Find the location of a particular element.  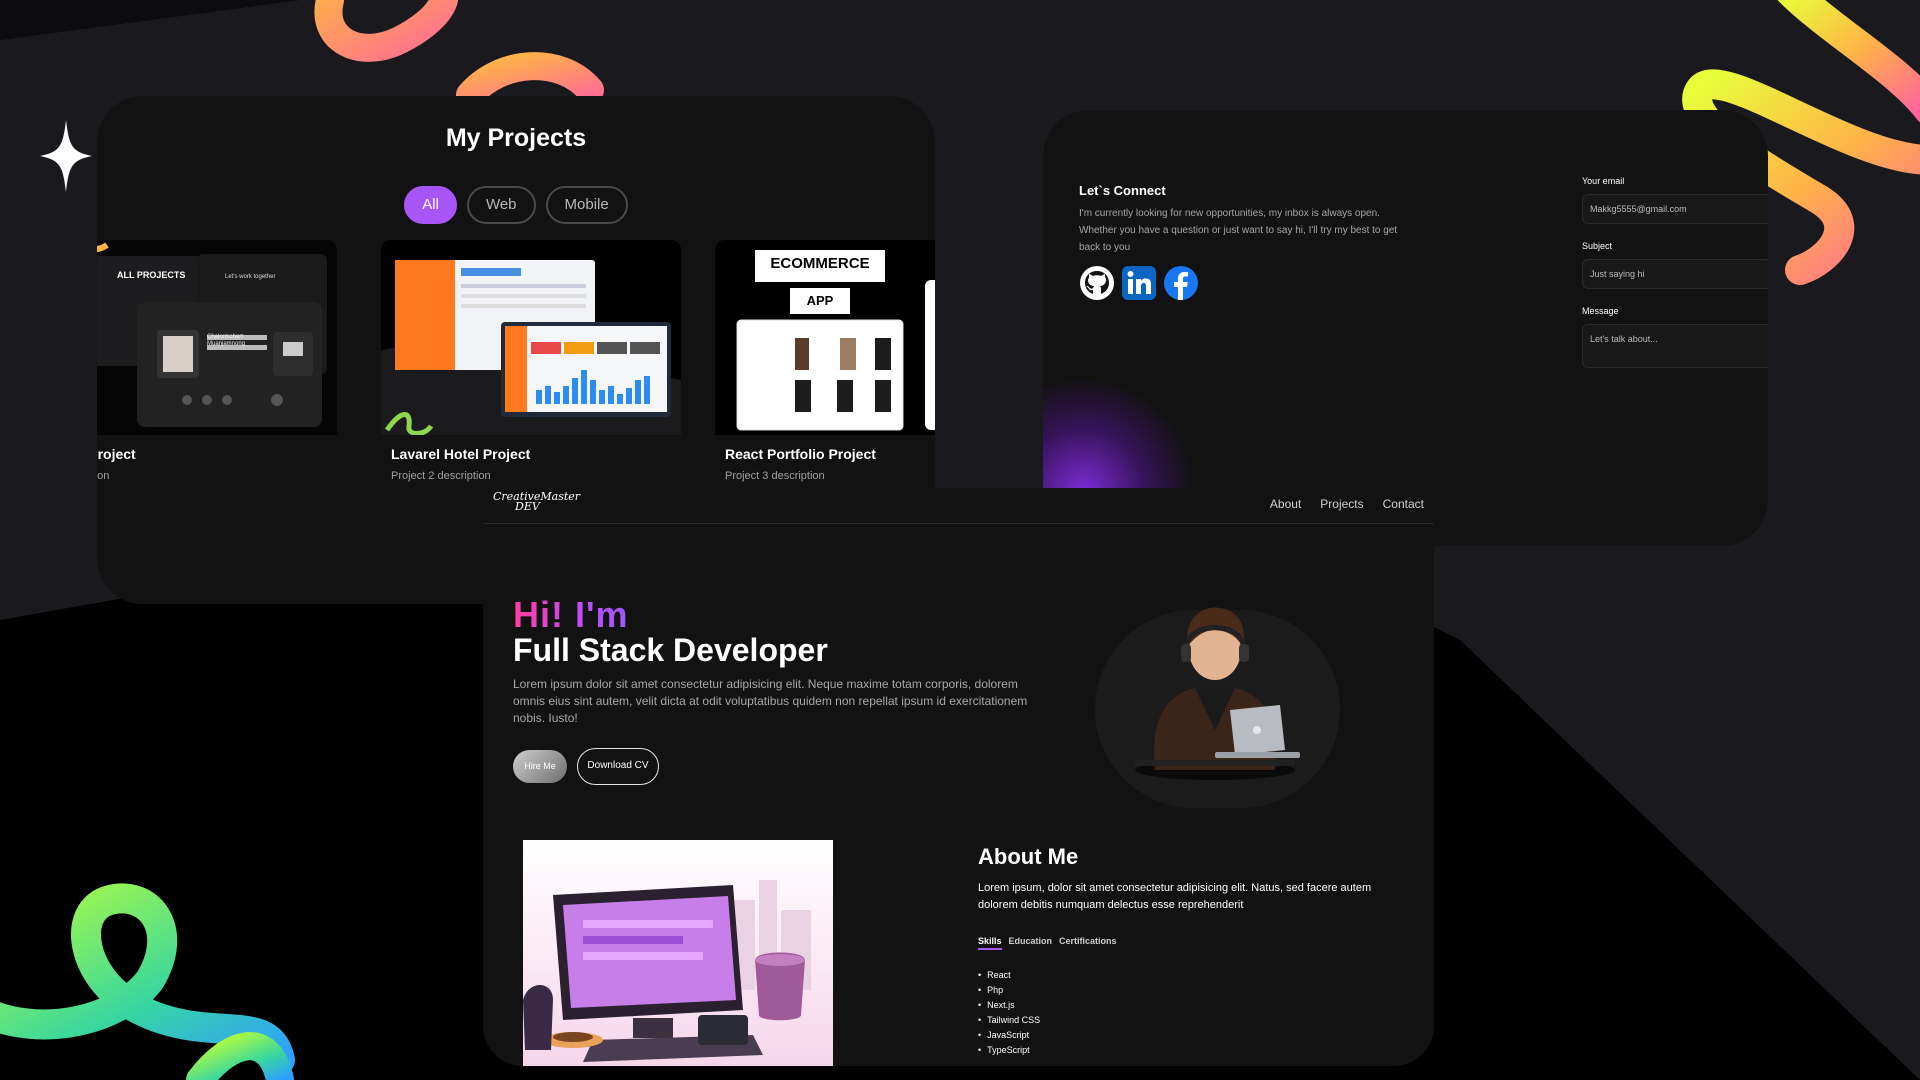

contact-heading: Let`s Connect is located at coordinates (1122, 190).